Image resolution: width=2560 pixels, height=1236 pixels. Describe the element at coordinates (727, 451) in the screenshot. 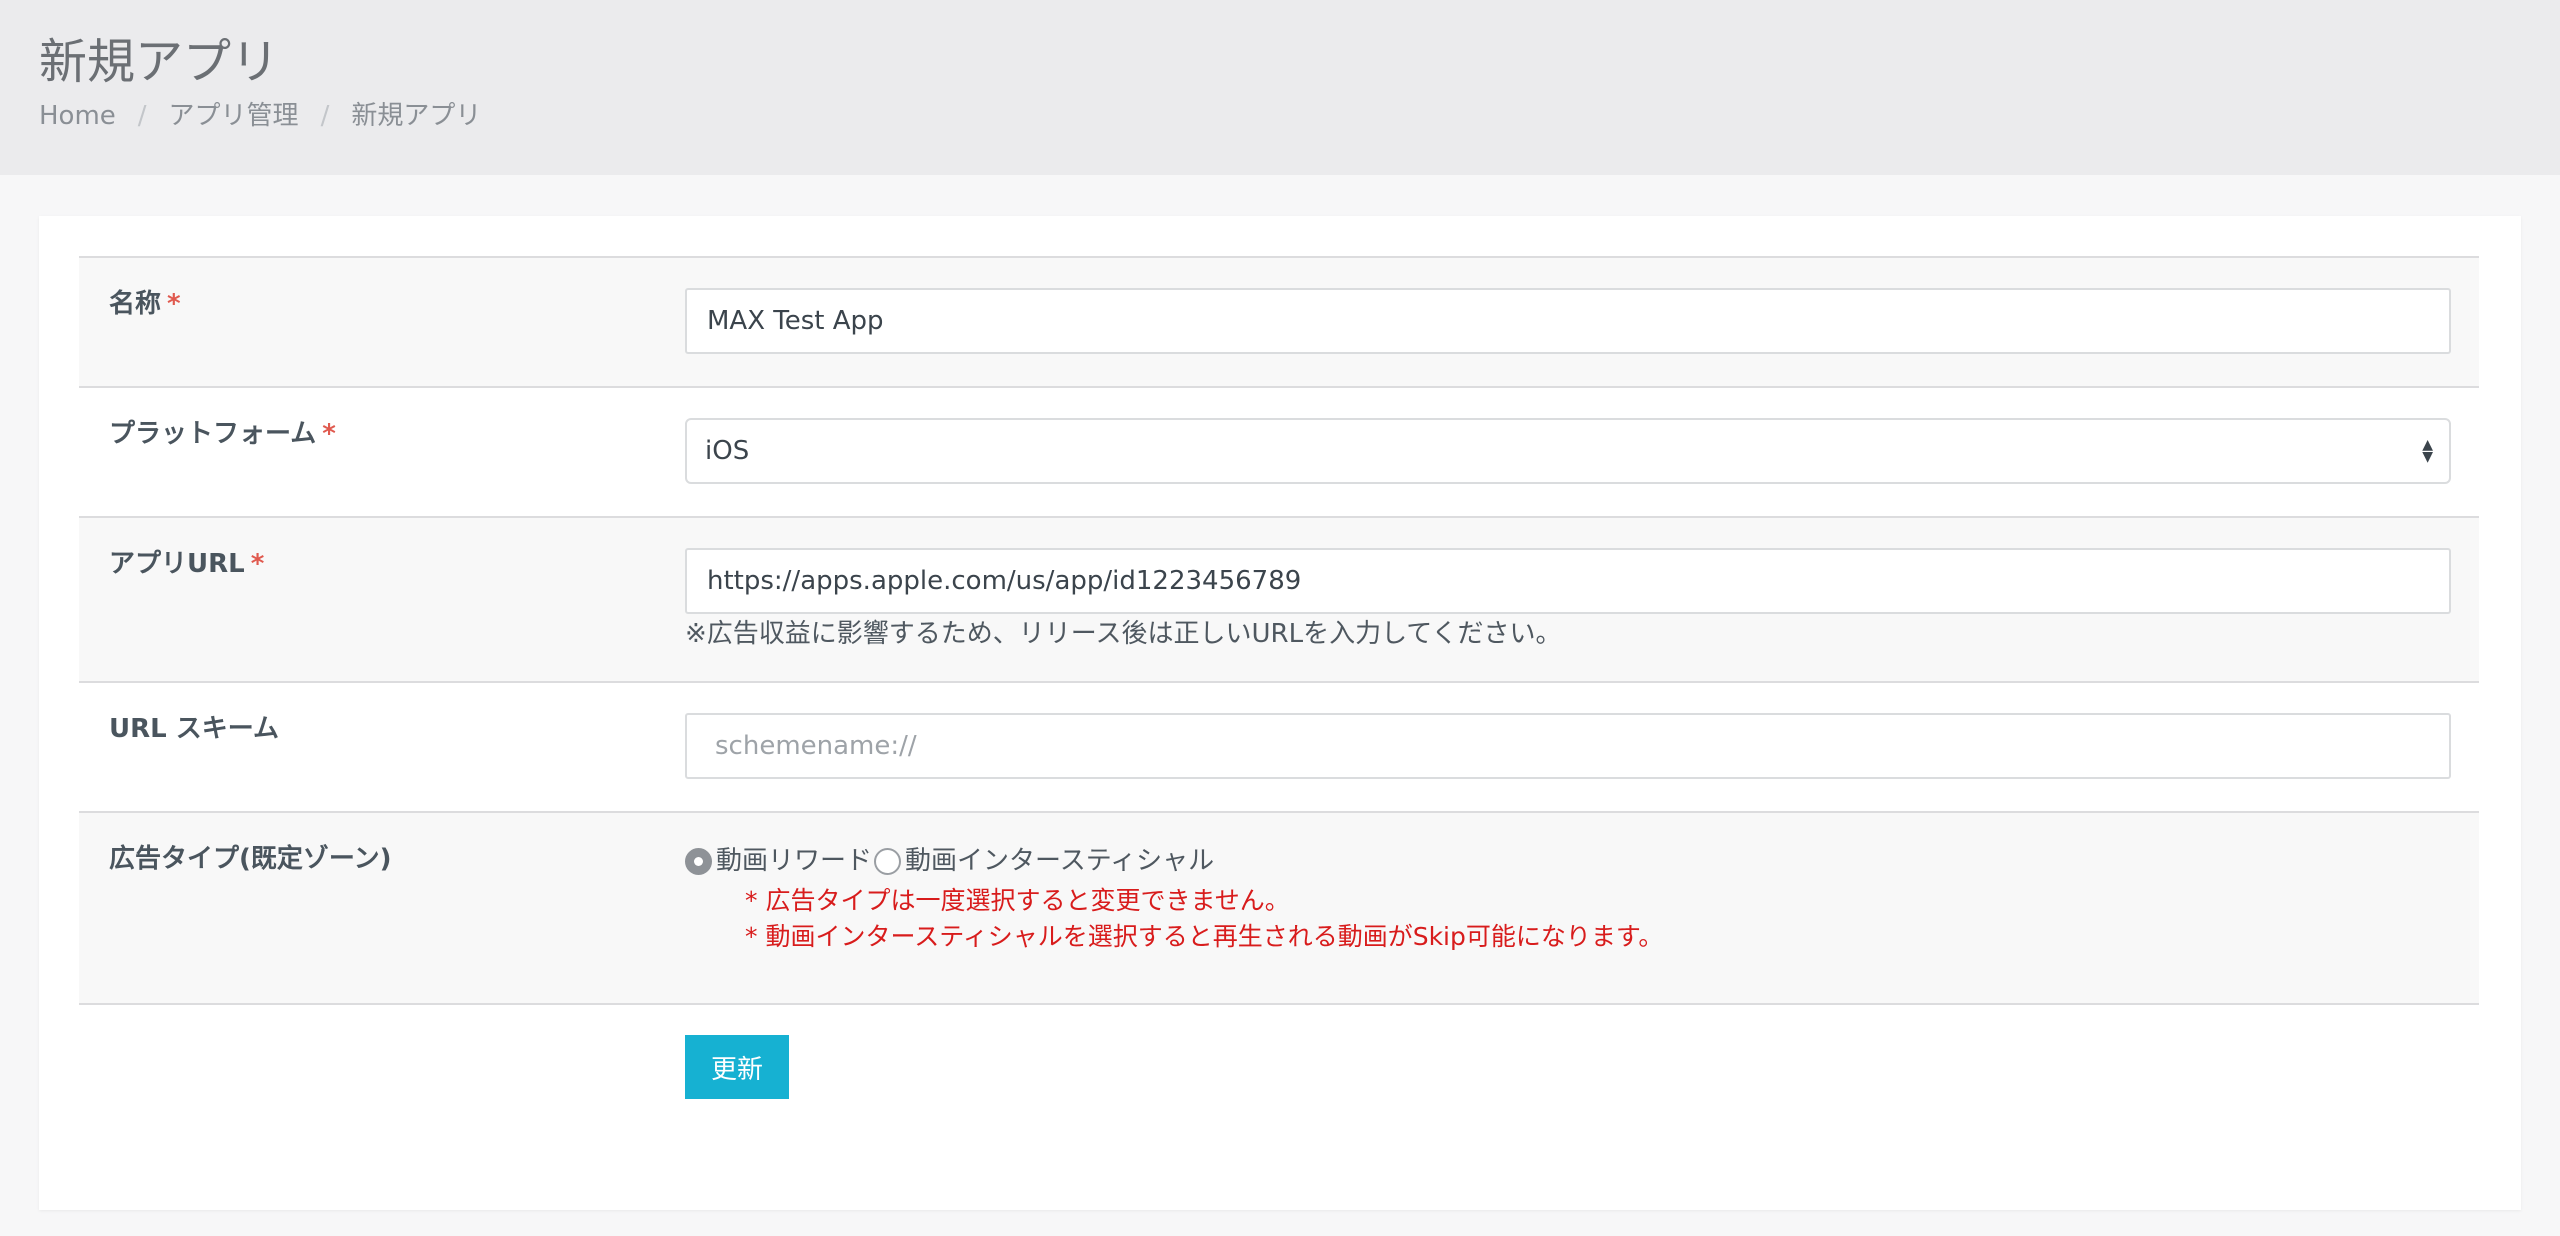

I see `platform-selected-value: iOS` at that location.